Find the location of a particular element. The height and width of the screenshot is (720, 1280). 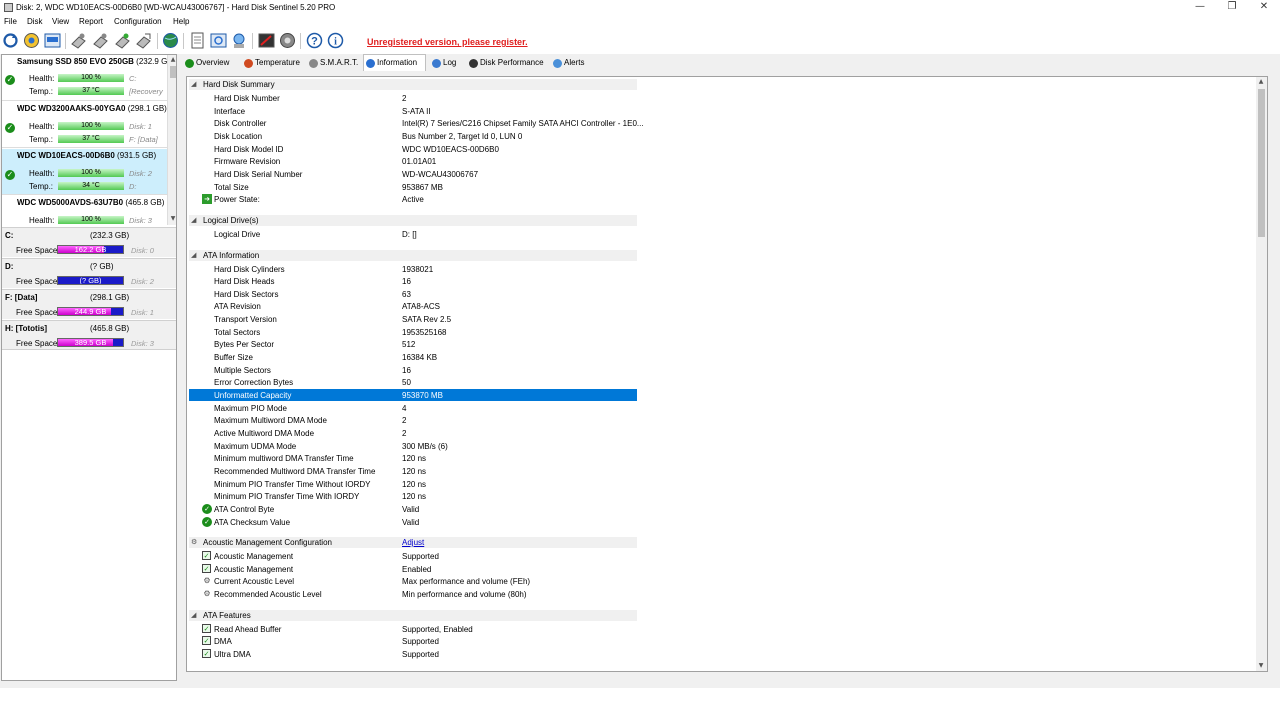

temp-bar: 37 °C is located at coordinates (91, 91).